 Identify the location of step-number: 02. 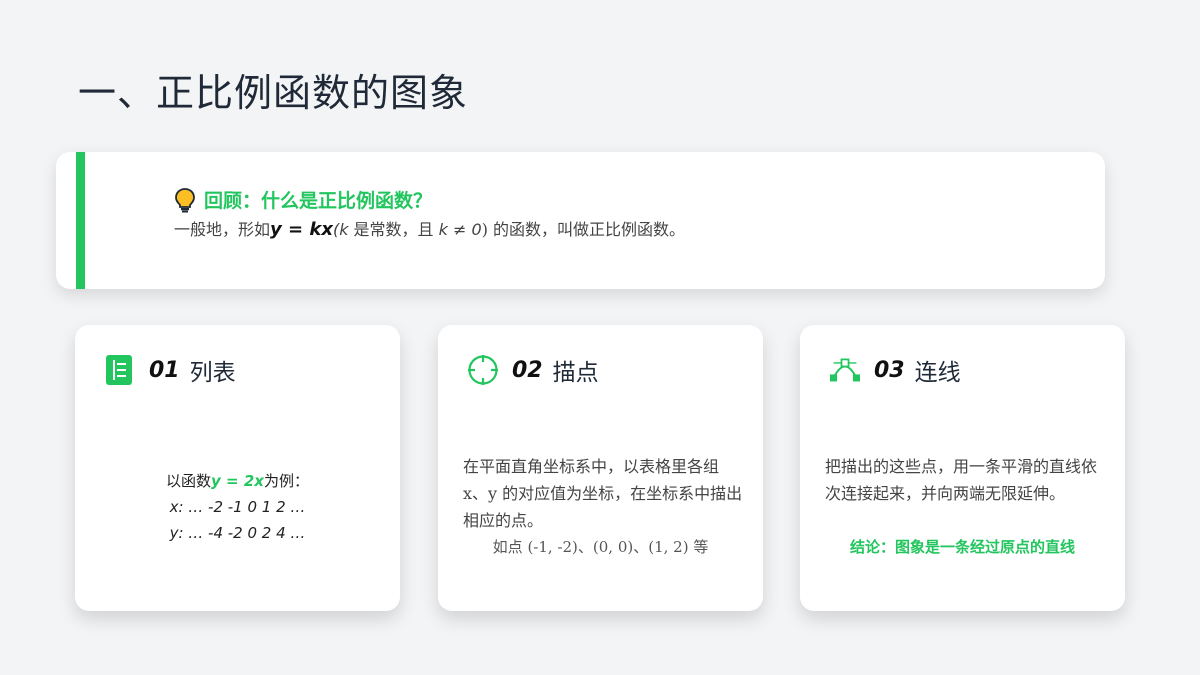
(527, 370).